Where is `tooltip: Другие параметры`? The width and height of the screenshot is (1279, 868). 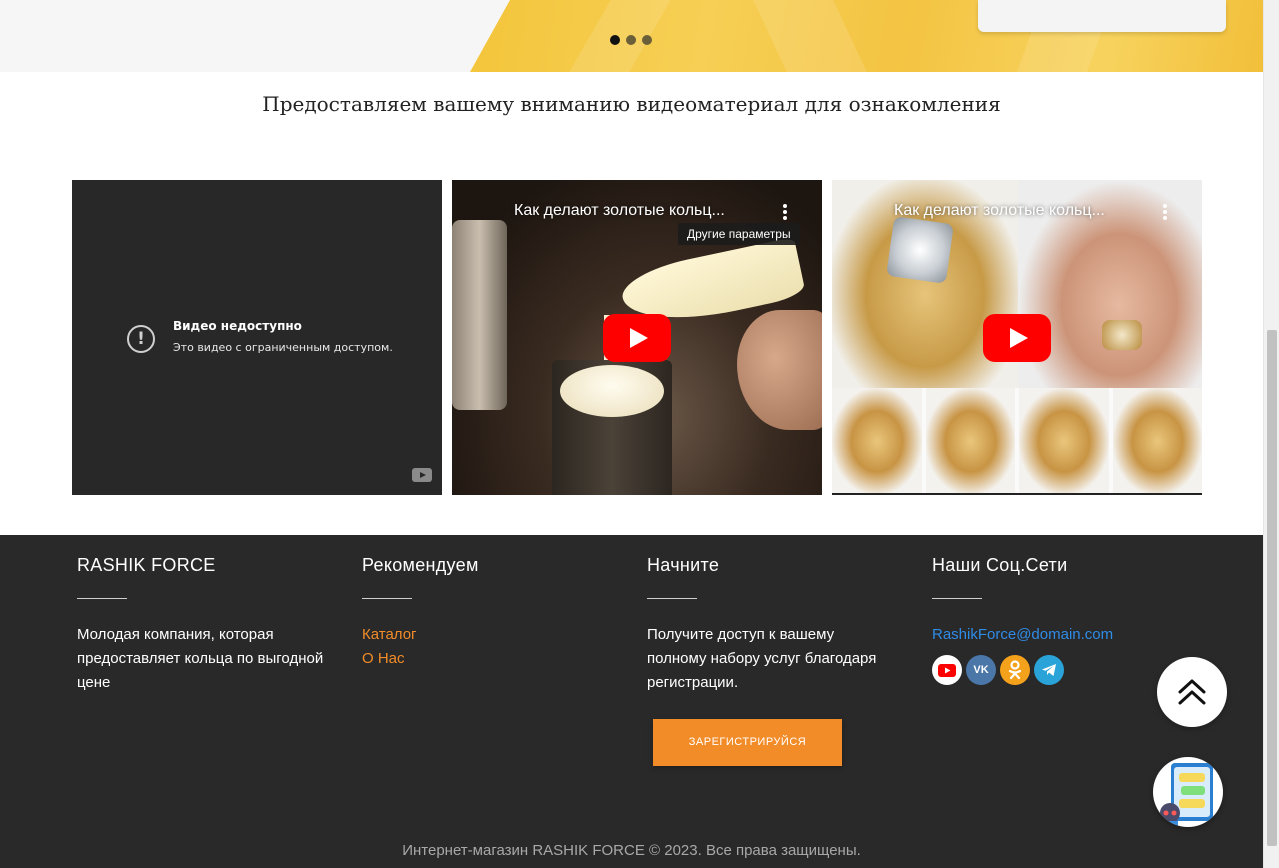
tooltip: Другие параметры is located at coordinates (739, 234).